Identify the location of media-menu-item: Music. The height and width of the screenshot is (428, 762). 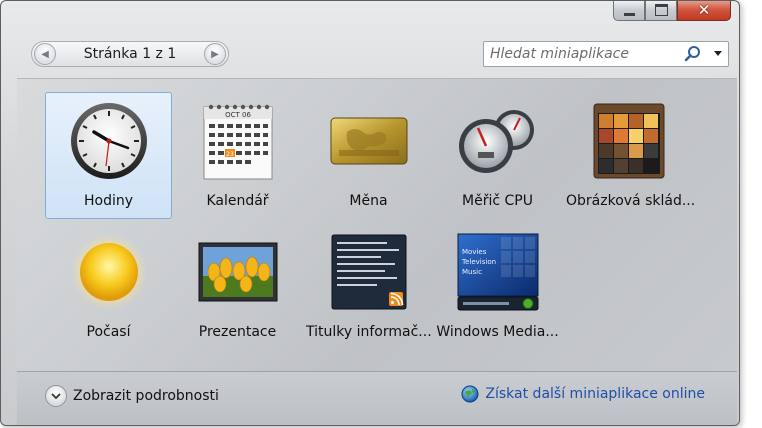
(472, 272).